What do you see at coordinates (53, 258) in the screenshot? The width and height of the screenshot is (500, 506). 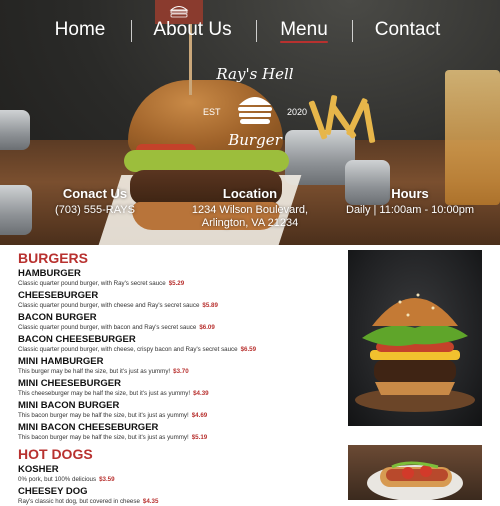 I see `section-title: BURGERS` at bounding box center [53, 258].